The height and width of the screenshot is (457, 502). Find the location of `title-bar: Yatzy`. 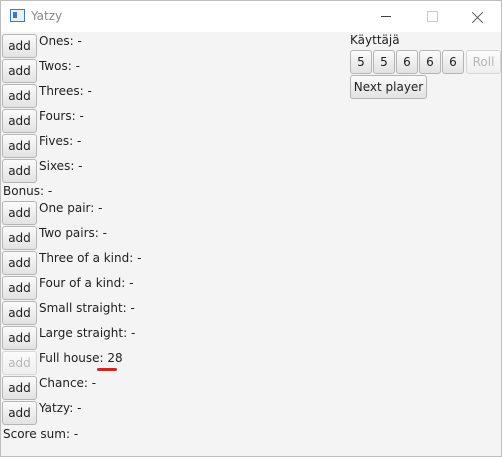

title-bar: Yatzy is located at coordinates (251, 16).